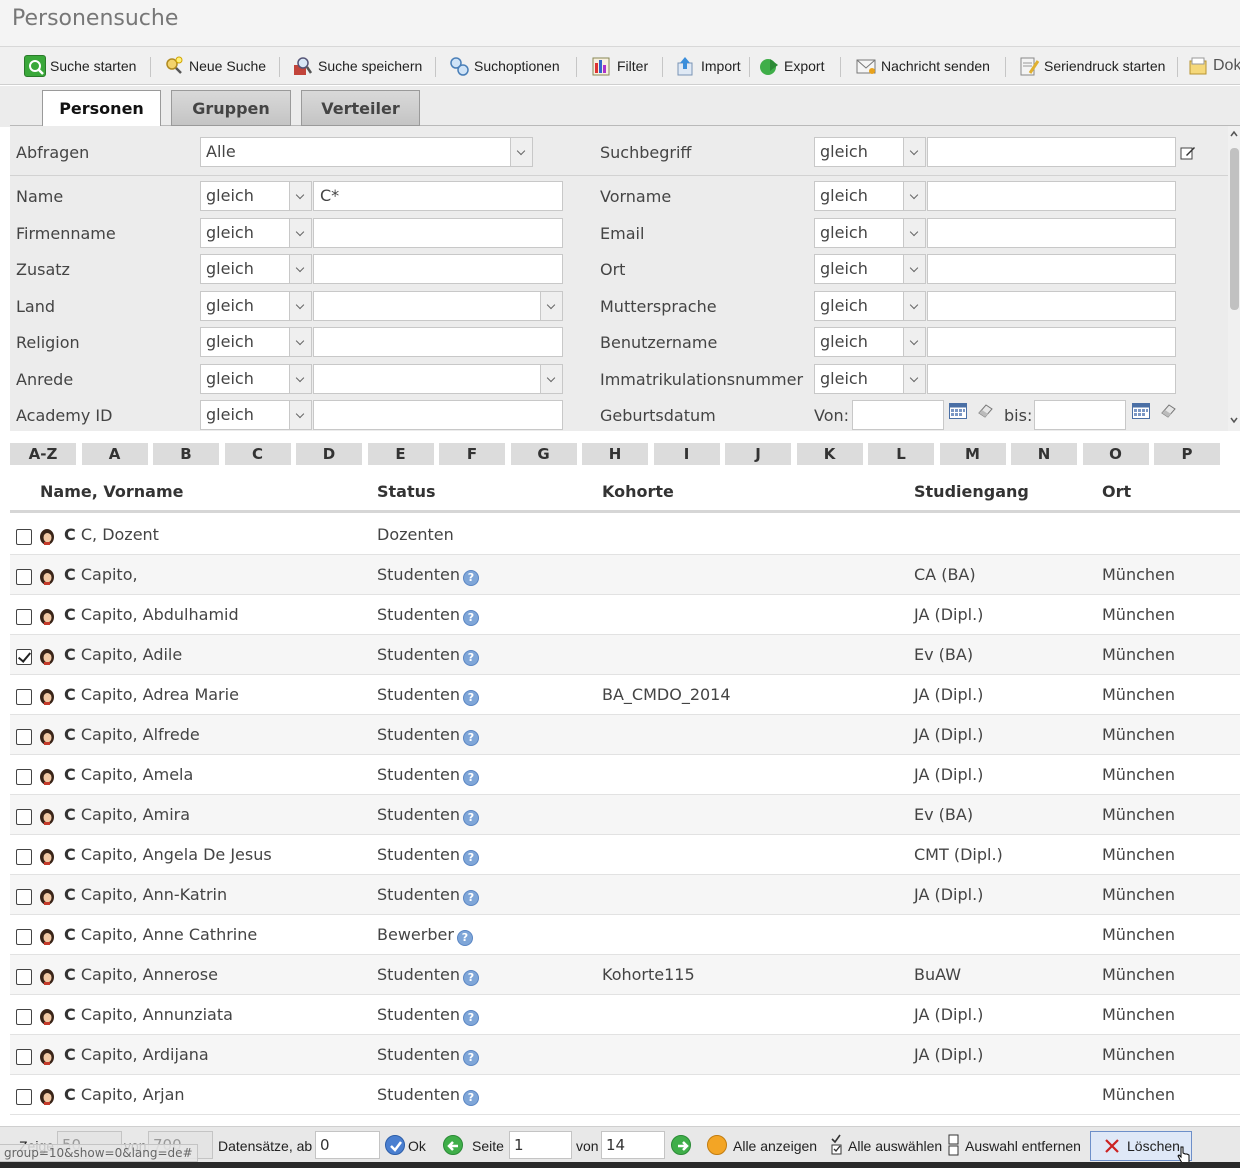  What do you see at coordinates (625, 655) in the screenshot?
I see `table-row: C Capito, Adile Studenten? Ev (BA) München` at bounding box center [625, 655].